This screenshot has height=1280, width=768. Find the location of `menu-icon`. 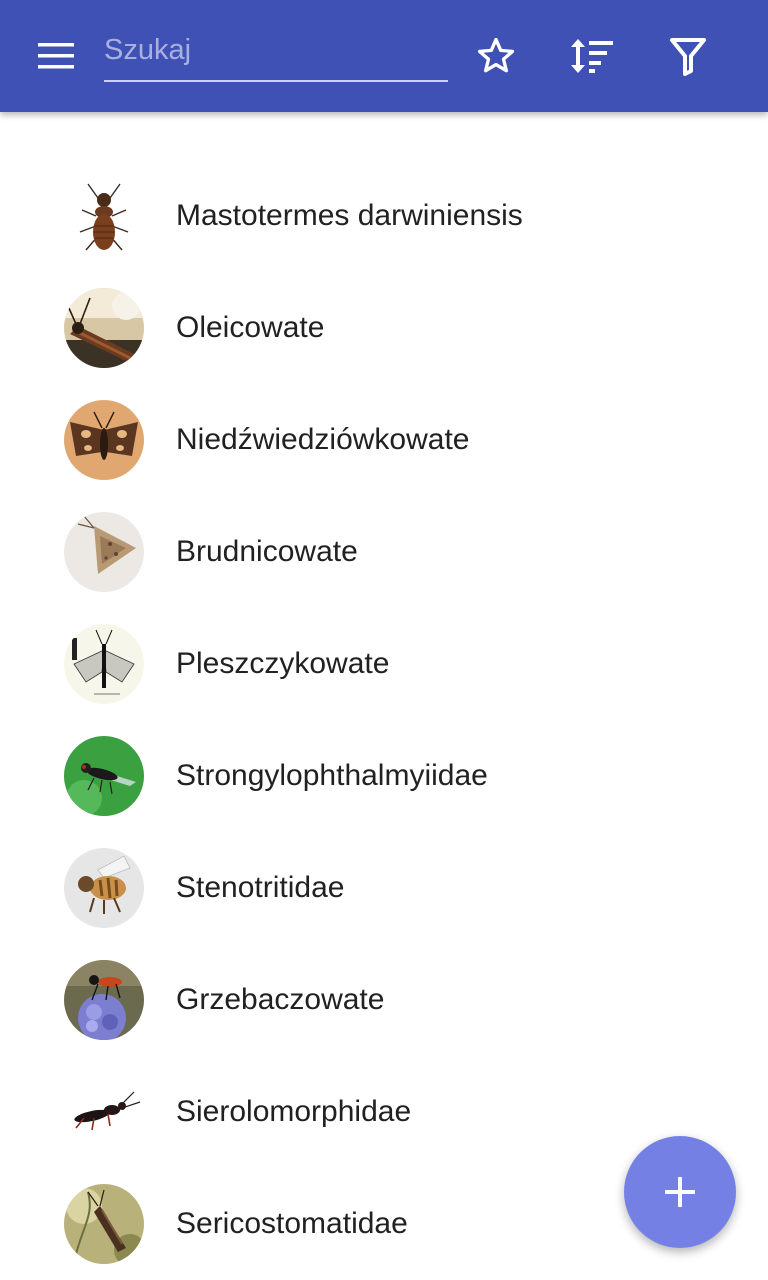

menu-icon is located at coordinates (56, 56).